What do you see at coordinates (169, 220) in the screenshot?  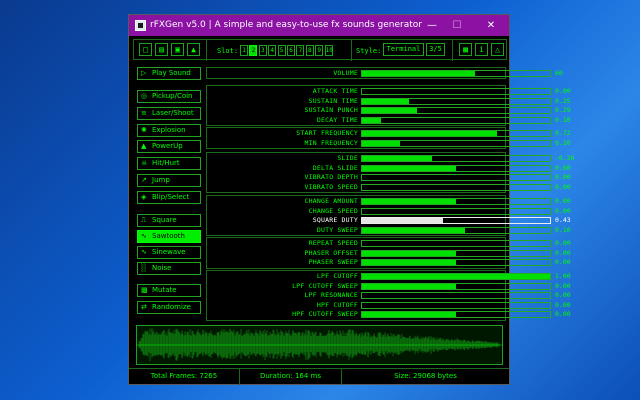 I see `square-button: ⎍ Square` at bounding box center [169, 220].